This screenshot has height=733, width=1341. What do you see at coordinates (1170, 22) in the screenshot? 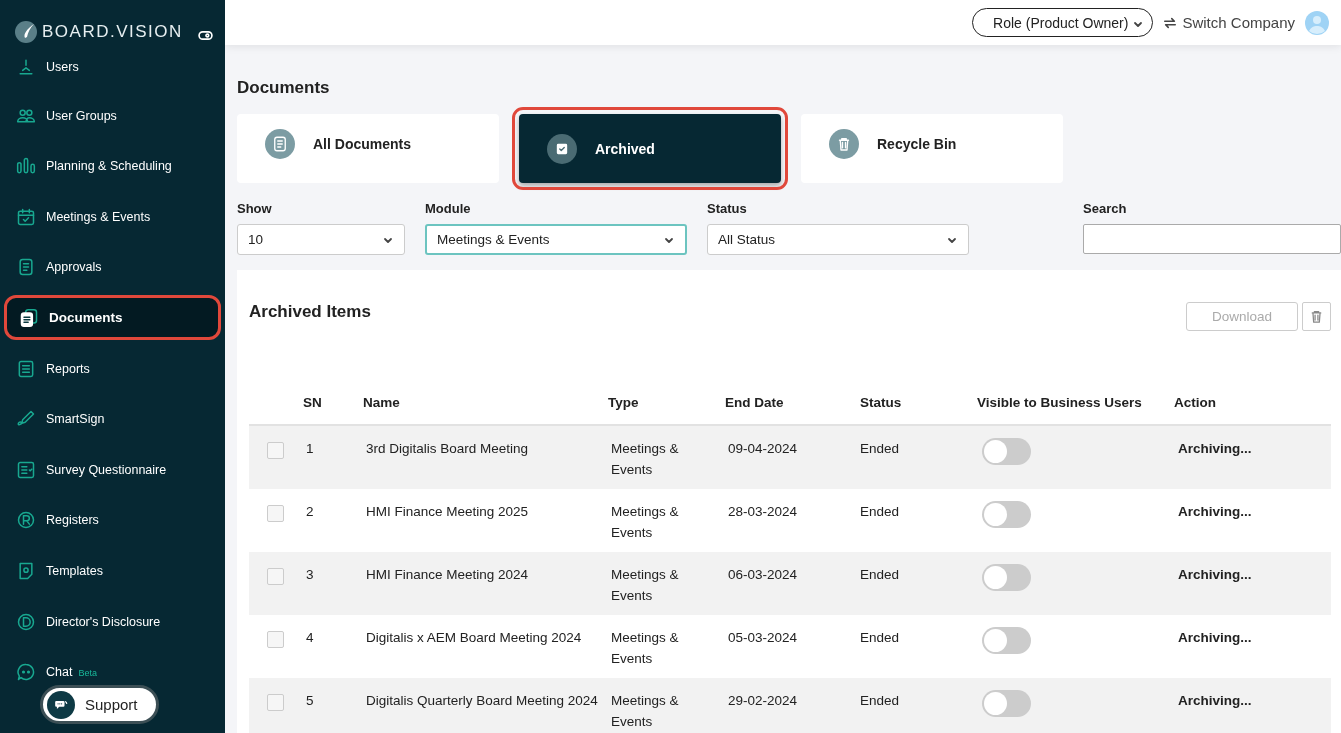
I see `swap-icon` at bounding box center [1170, 22].